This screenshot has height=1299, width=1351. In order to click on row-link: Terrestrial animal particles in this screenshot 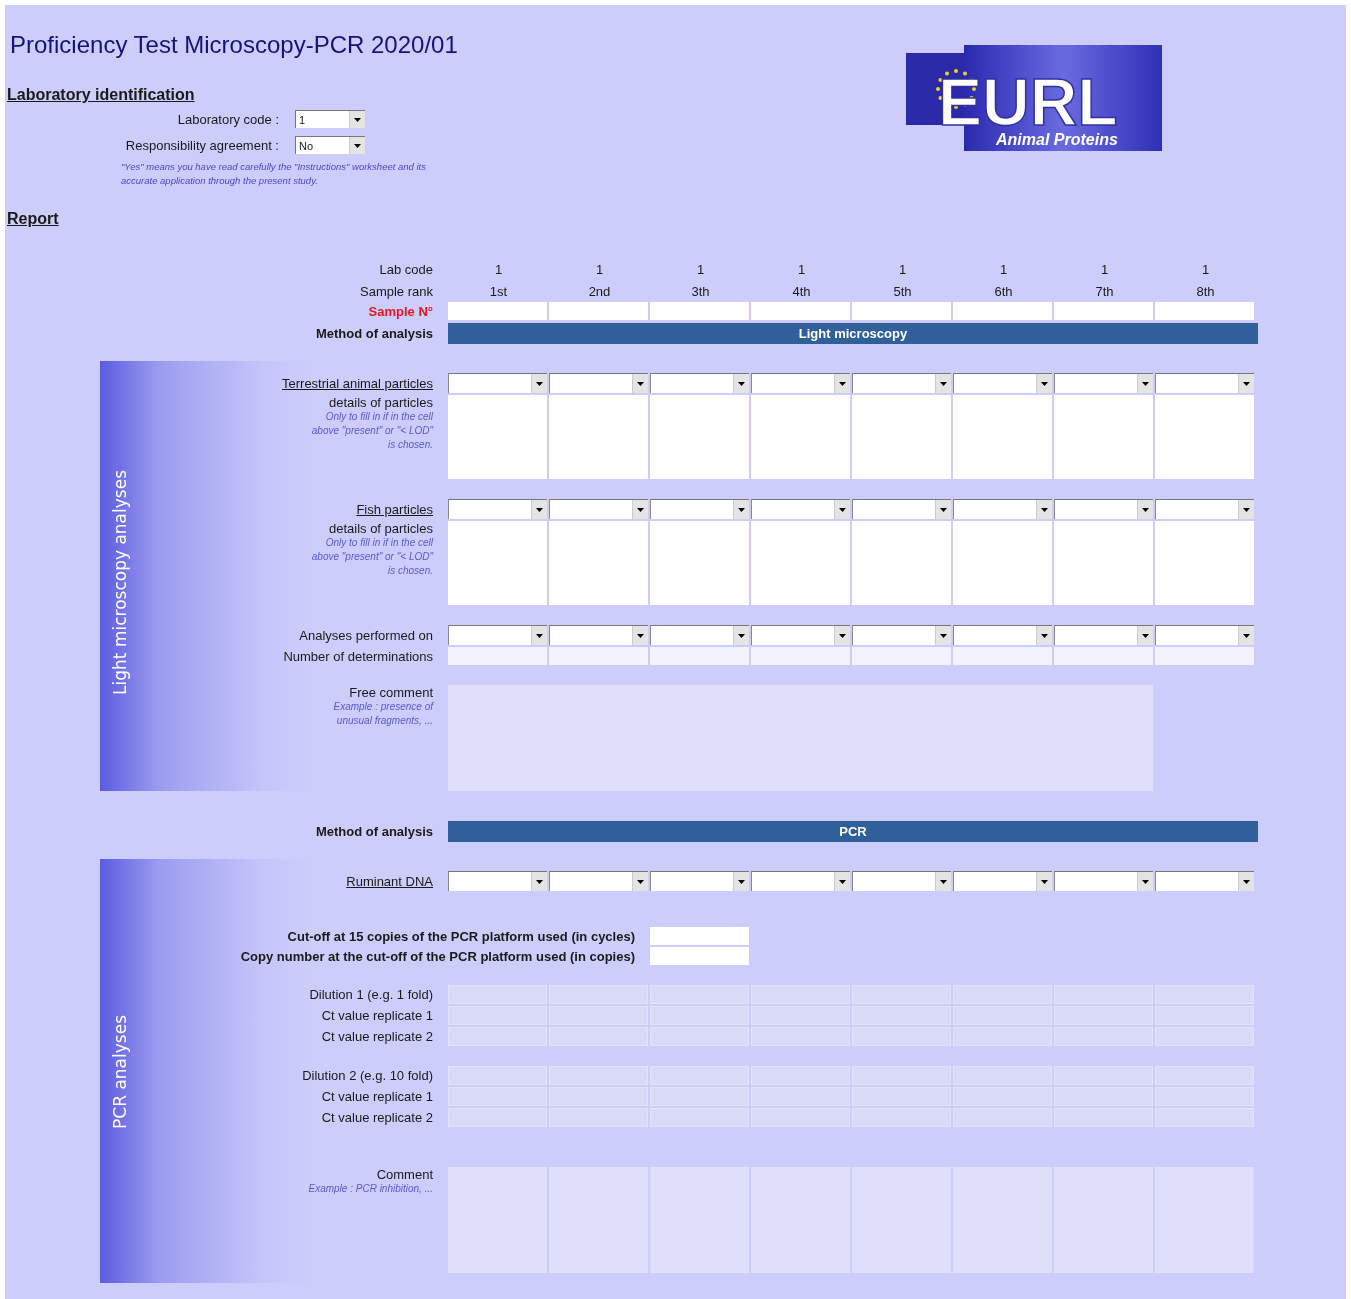, I will do `click(365, 383)`.